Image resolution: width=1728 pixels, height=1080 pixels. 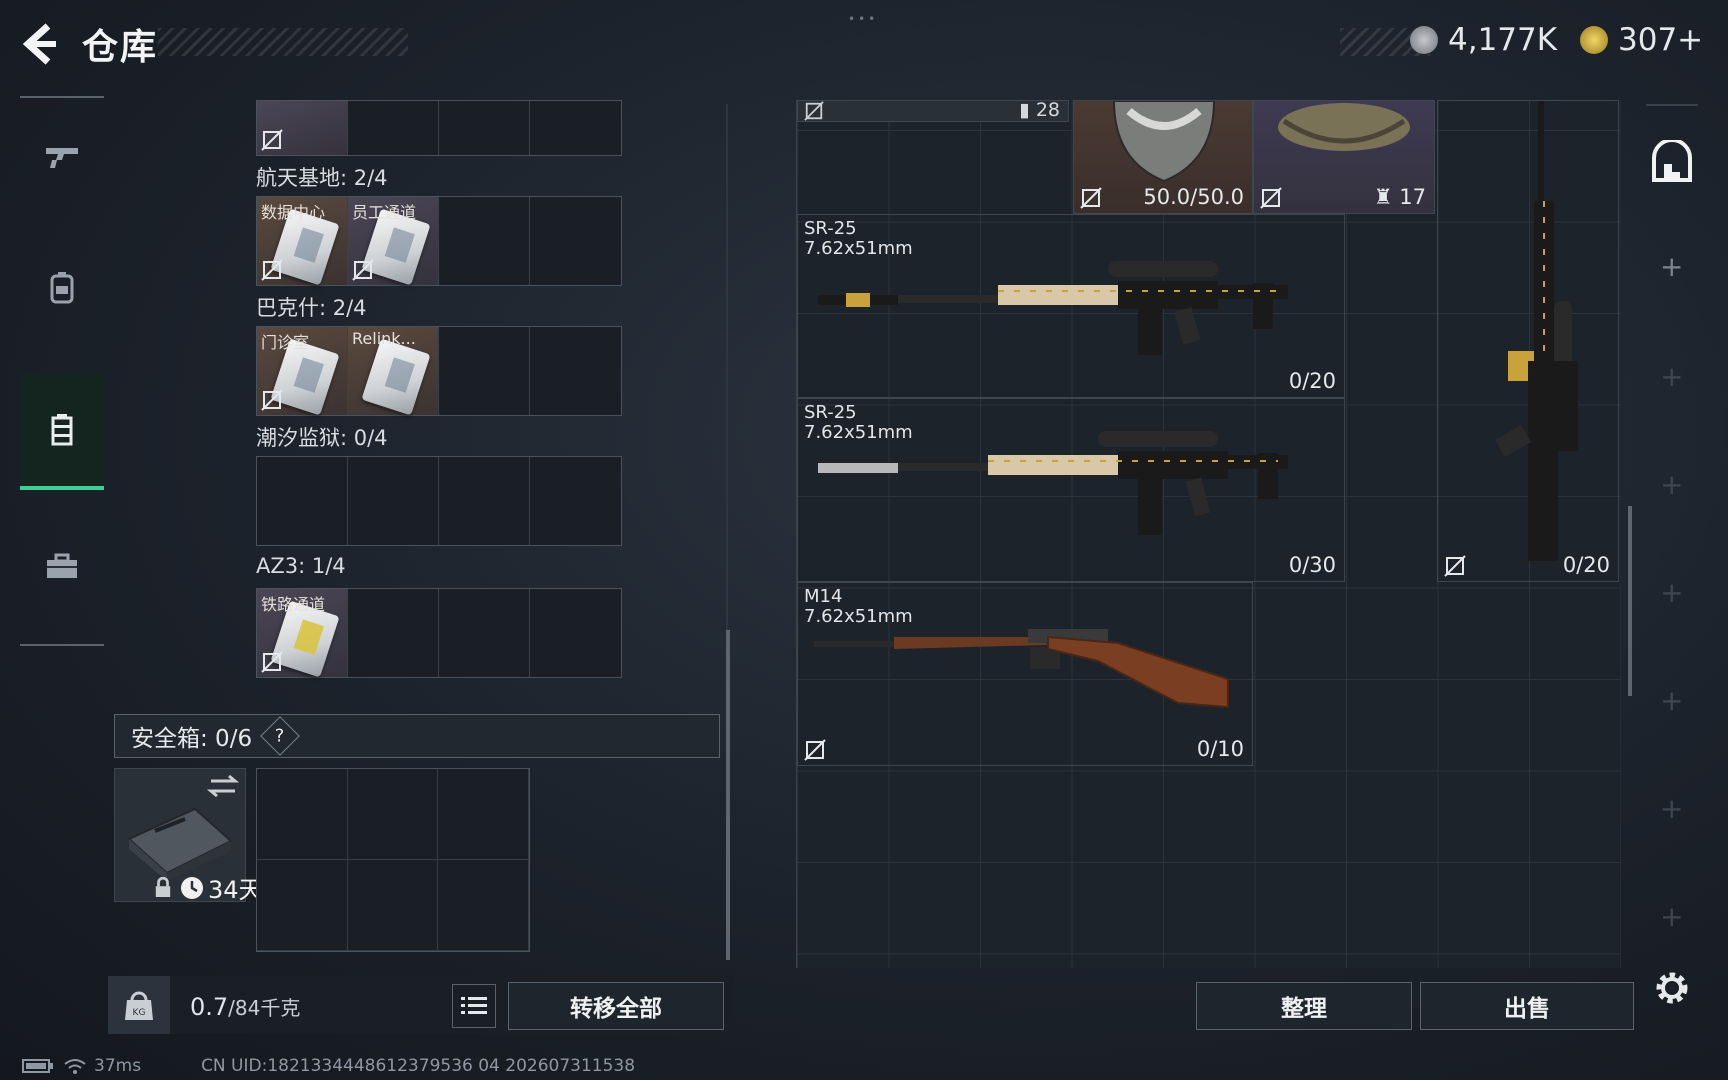 I want to click on nav-gear, so click(x=62, y=288).